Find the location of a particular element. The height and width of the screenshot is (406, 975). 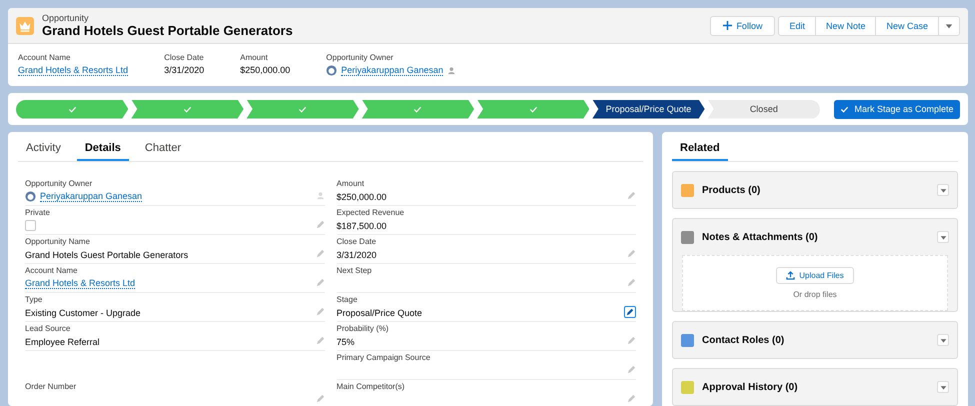

field-label: Primary Campaign Source is located at coordinates (384, 357).